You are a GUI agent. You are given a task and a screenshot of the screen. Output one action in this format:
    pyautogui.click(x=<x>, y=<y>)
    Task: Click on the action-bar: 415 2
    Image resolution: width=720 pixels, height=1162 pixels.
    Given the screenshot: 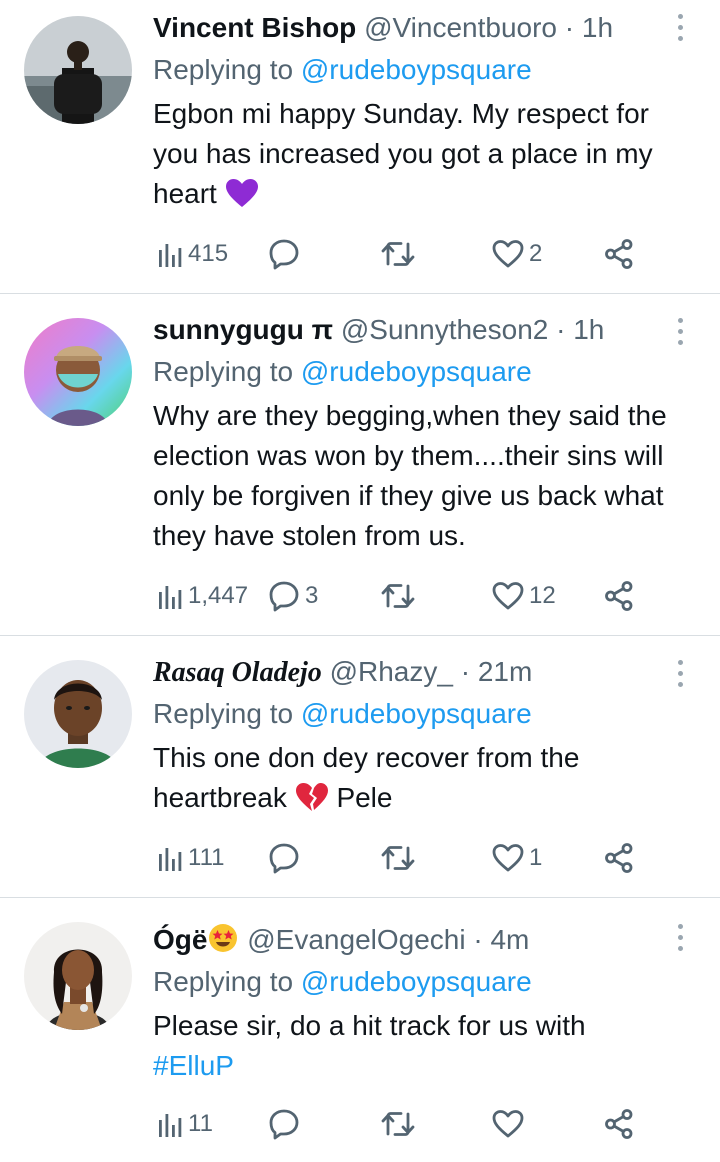 What is the action you would take?
    pyautogui.click(x=406, y=254)
    